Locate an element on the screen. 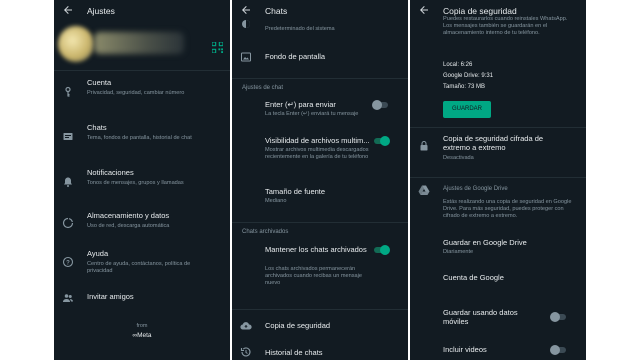 The width and height of the screenshot is (640, 360). item-label: Ayuda is located at coordinates (98, 253).